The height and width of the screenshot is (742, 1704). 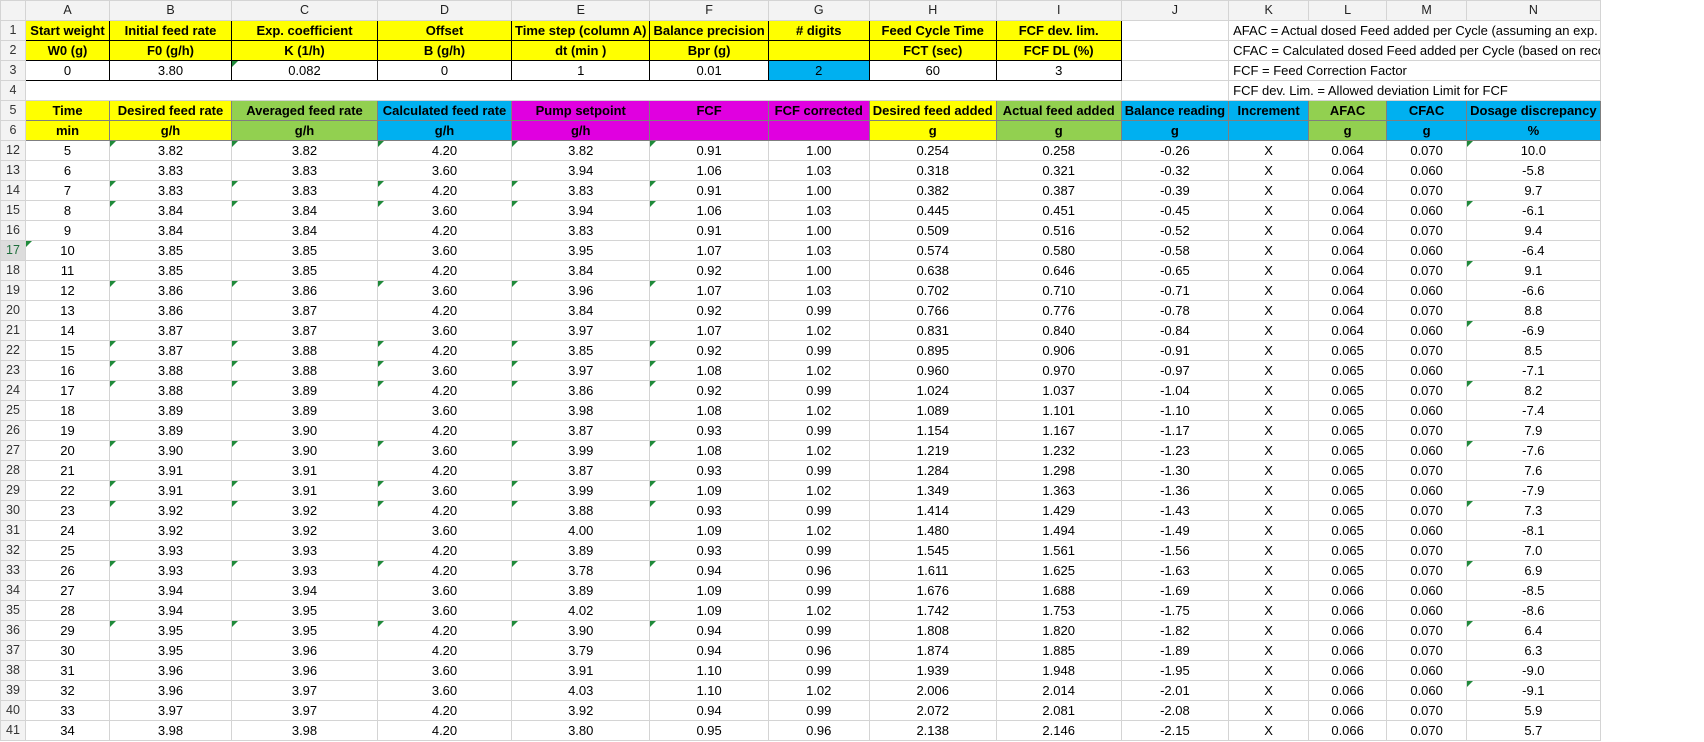 I want to click on data-cell: 0.906, so click(x=1058, y=350).